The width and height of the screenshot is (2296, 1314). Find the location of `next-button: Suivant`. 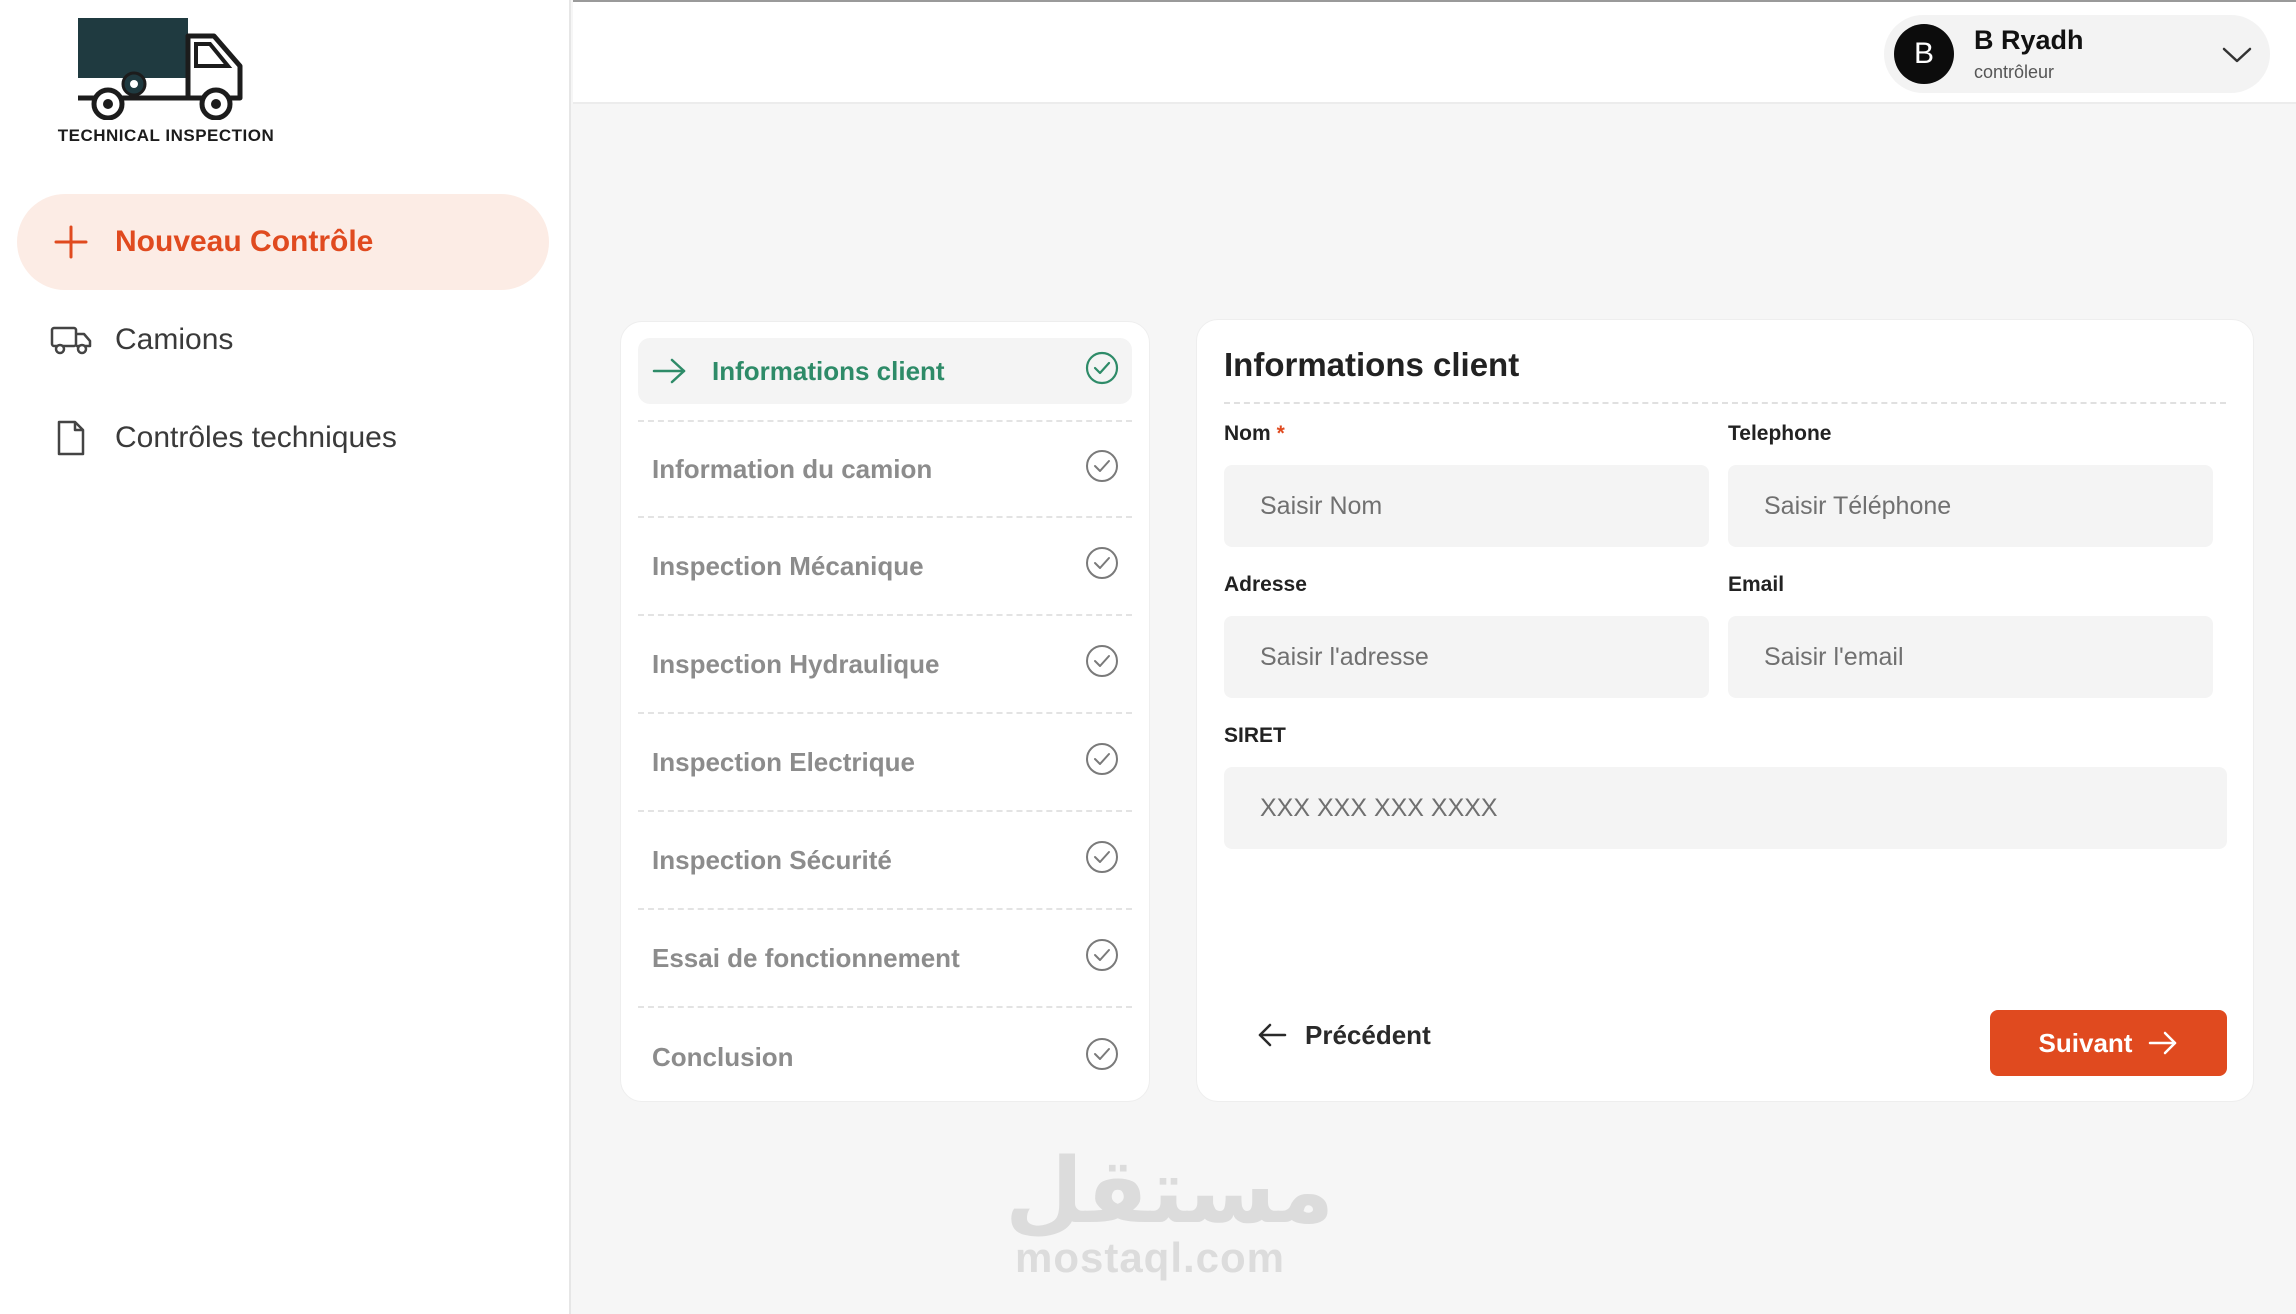

next-button: Suivant is located at coordinates (2108, 1043).